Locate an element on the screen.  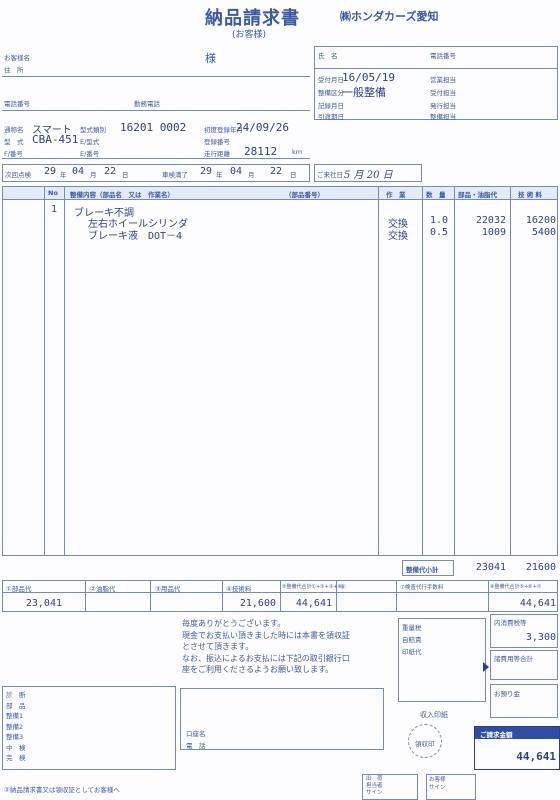
mileage-unit: km is located at coordinates (297, 152).